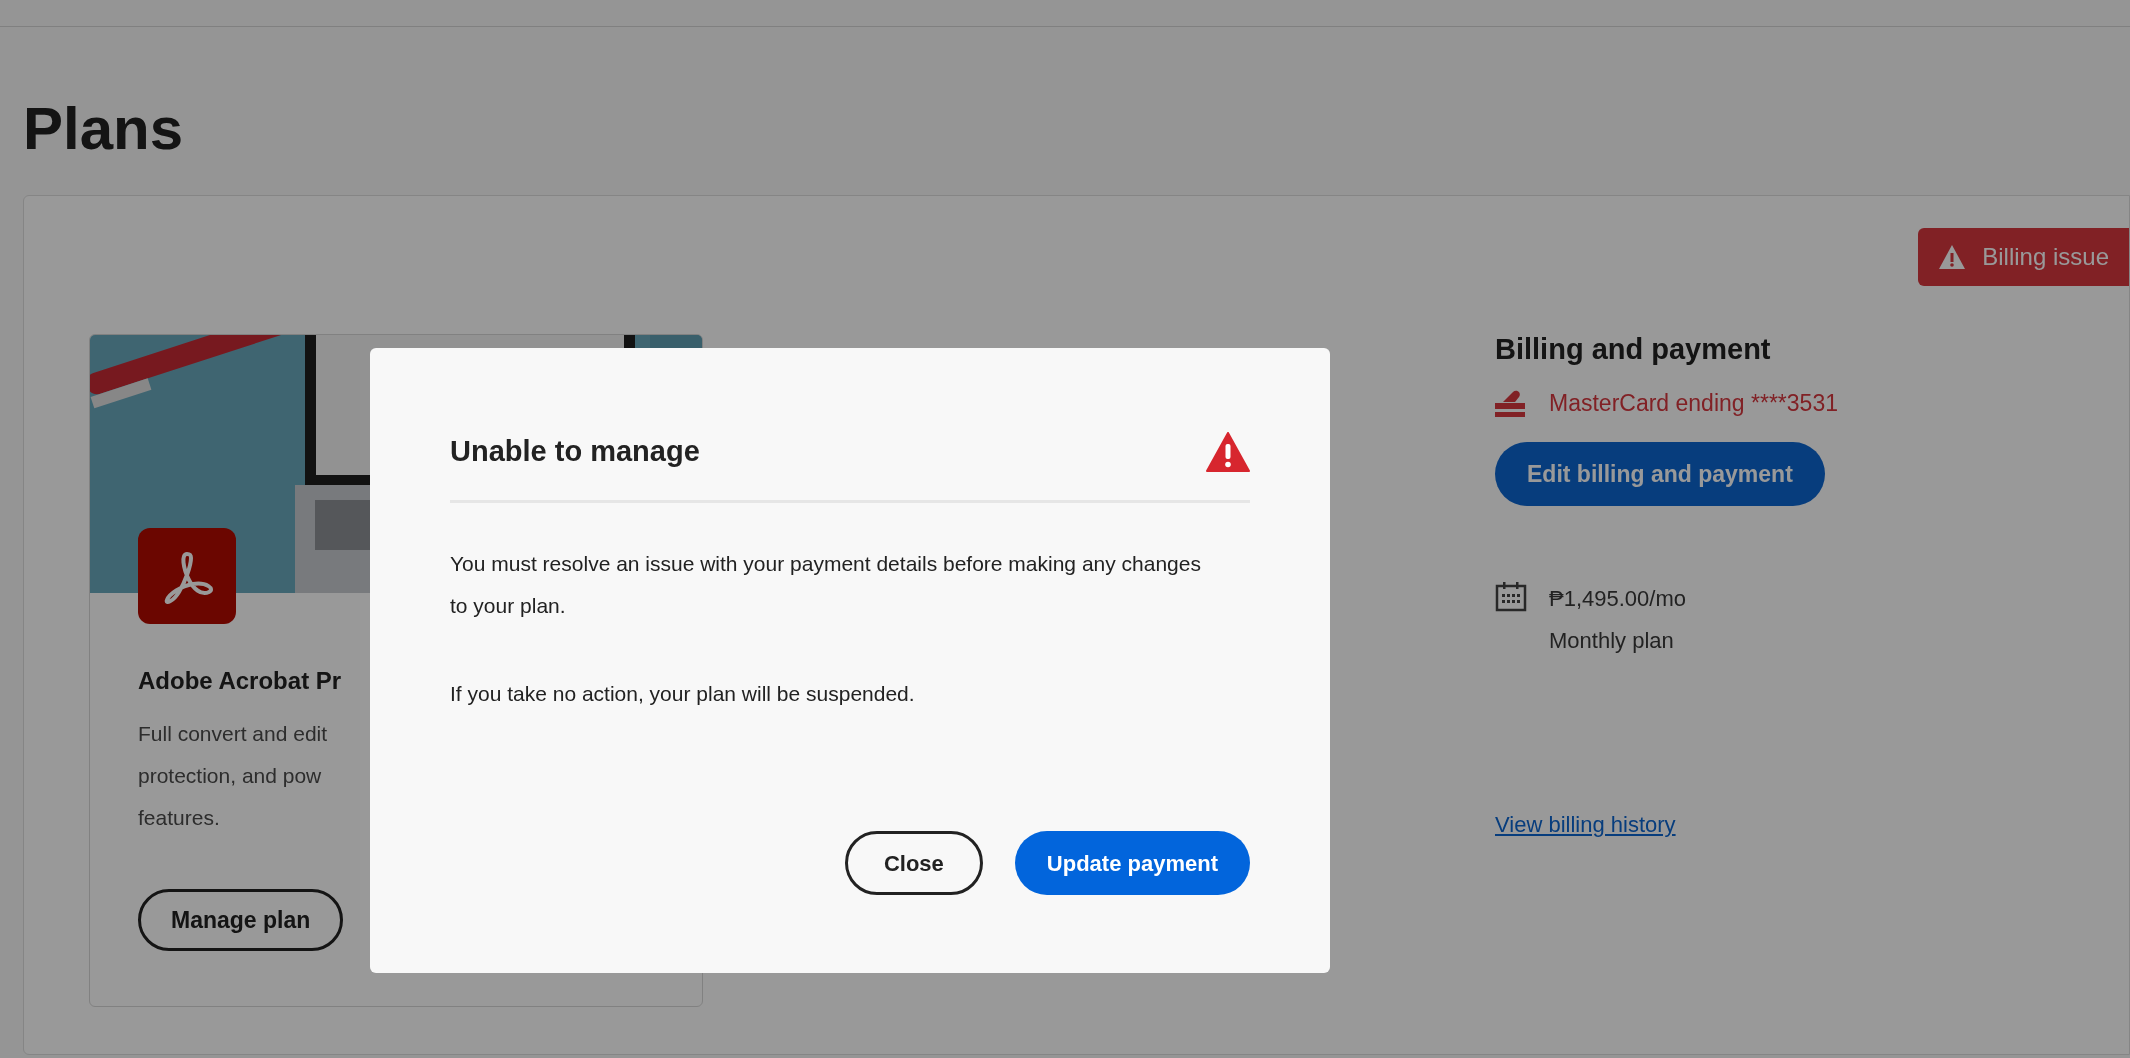 The height and width of the screenshot is (1058, 2130). I want to click on close-button: Close, so click(913, 863).